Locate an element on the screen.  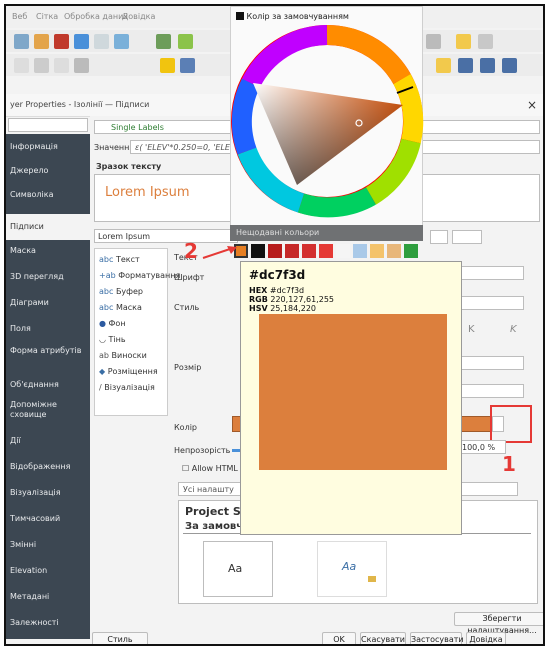
sidebar-item-fields: Поля is located at coordinates (48, 336).